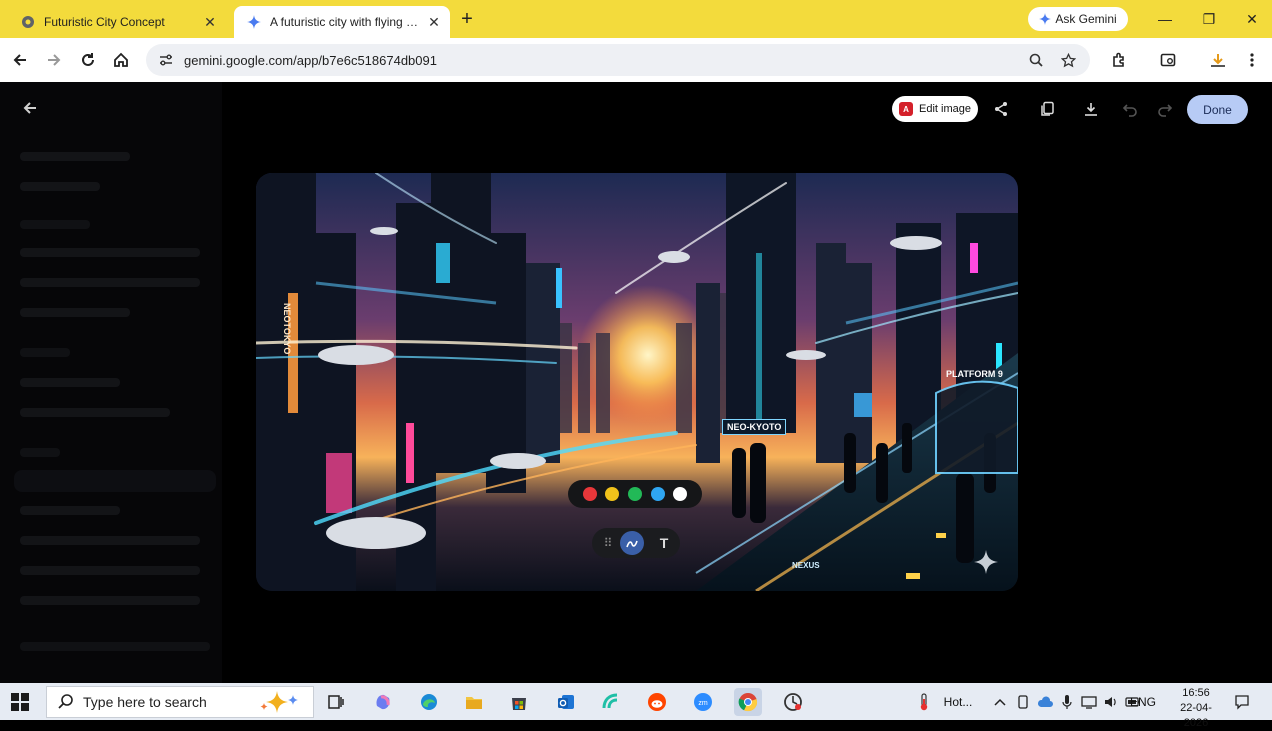  Describe the element at coordinates (429, 702) in the screenshot. I see `edge-icon` at that location.